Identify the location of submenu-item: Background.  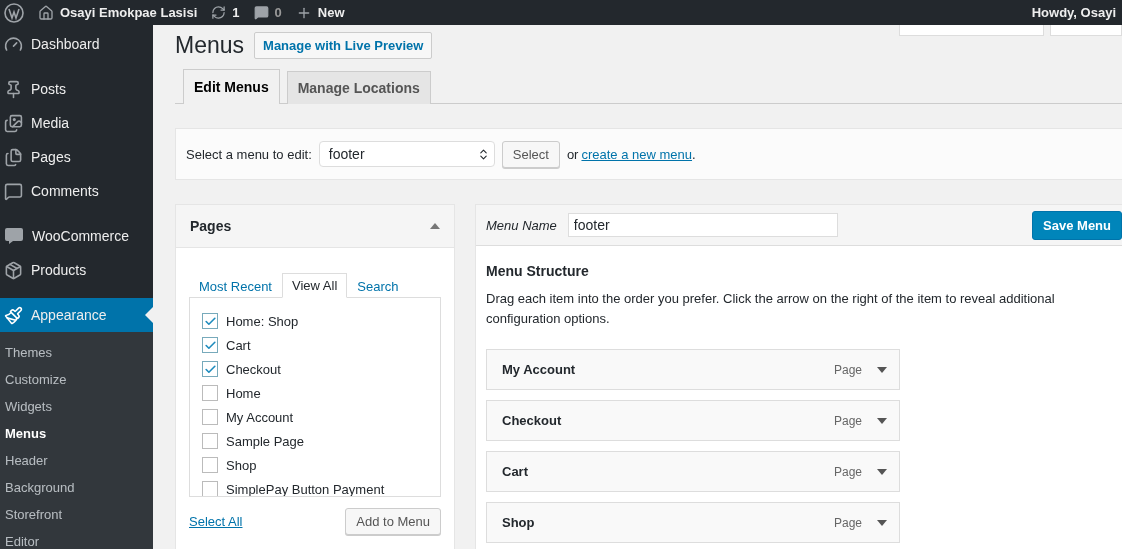
(76, 487).